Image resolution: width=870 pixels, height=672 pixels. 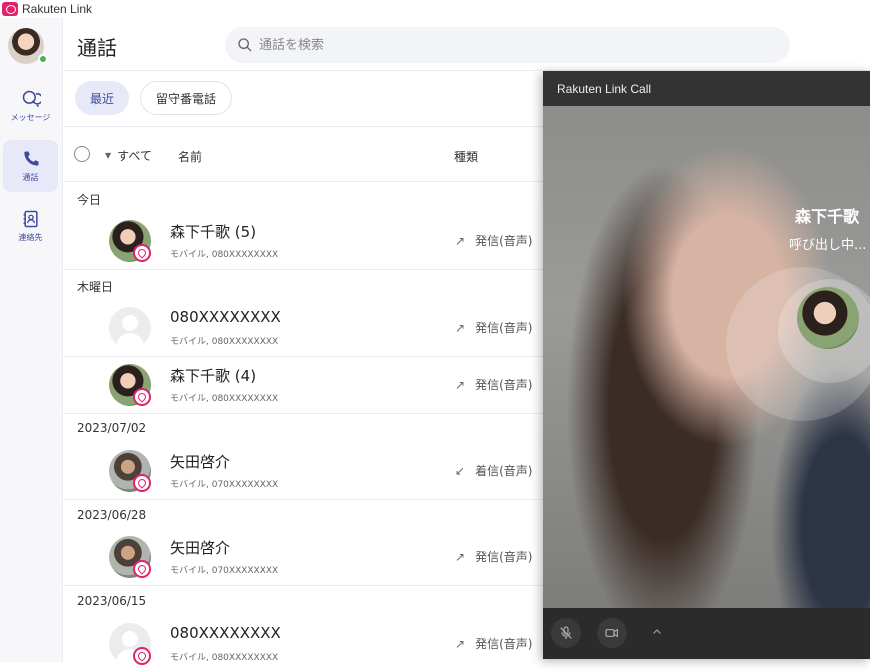 I want to click on column-name-header: 名前, so click(x=190, y=156).